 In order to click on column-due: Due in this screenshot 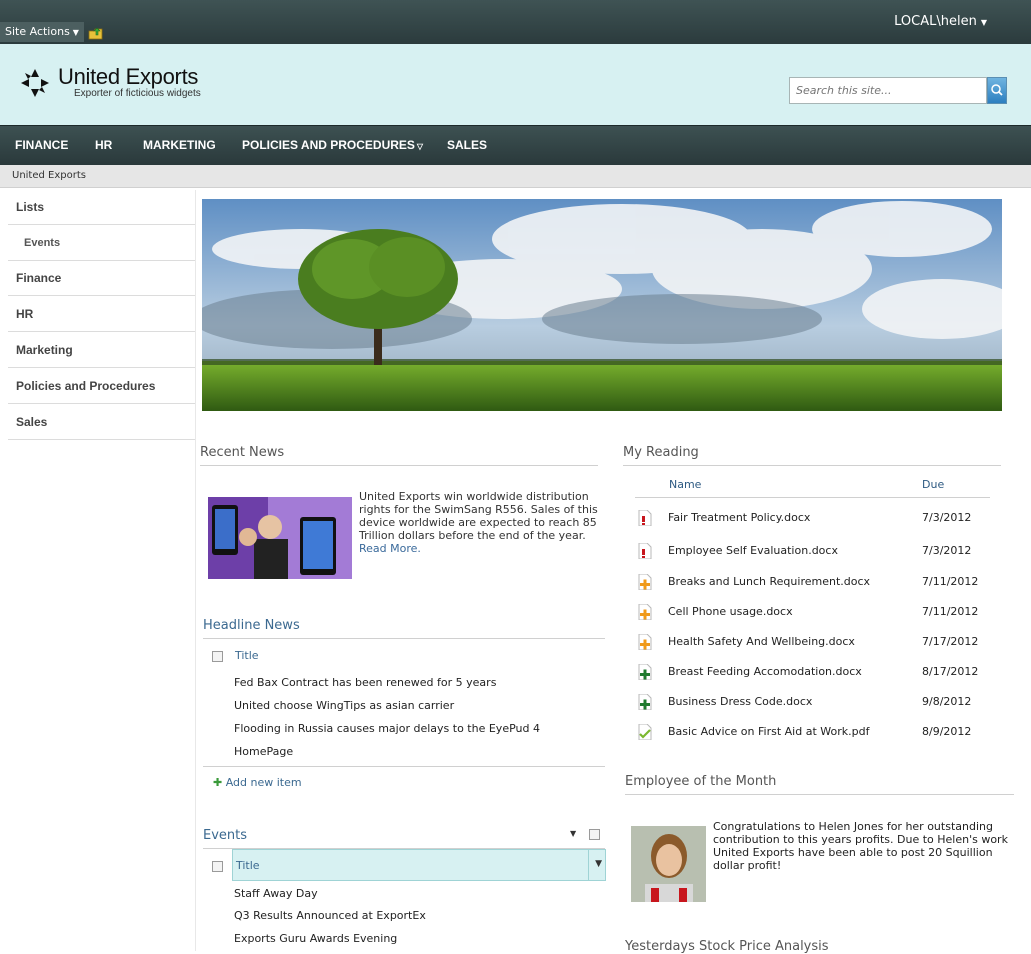, I will do `click(933, 484)`.